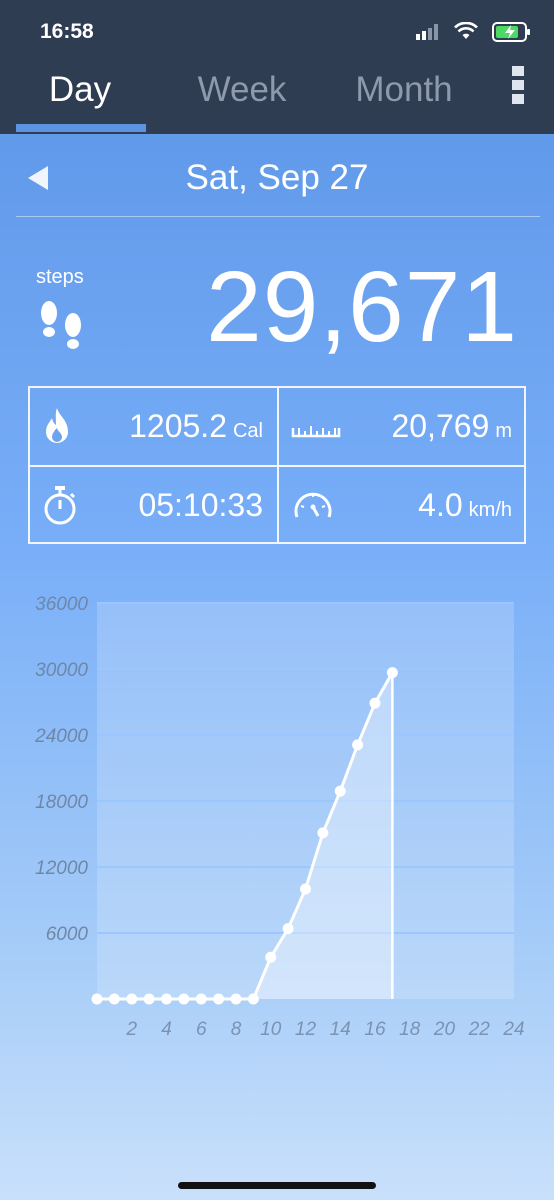 This screenshot has height=1200, width=554. What do you see at coordinates (519, 87) in the screenshot?
I see `more-menu-icon` at bounding box center [519, 87].